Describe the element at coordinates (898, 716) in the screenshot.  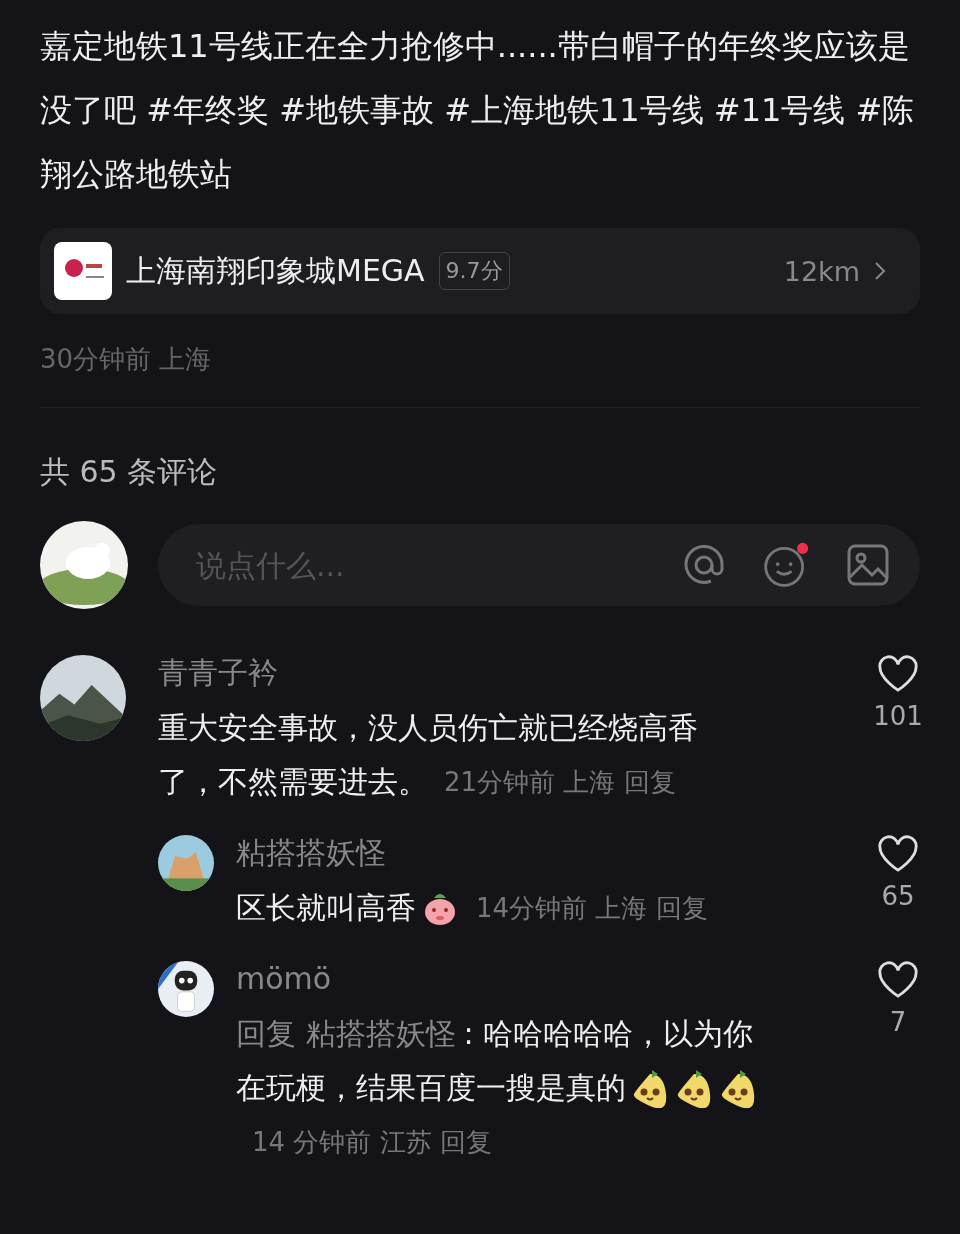
I see `like-count: 101` at that location.